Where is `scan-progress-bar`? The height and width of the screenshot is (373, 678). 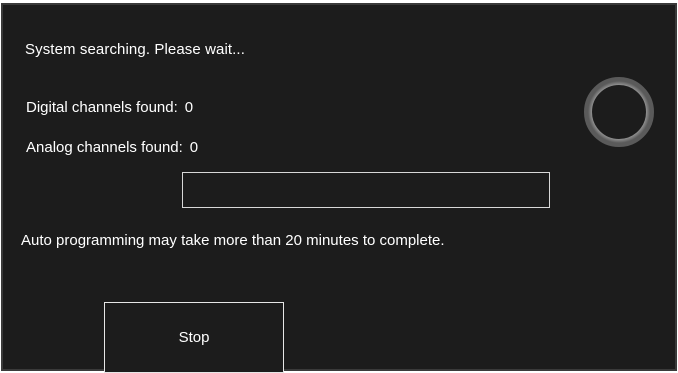 scan-progress-bar is located at coordinates (366, 190).